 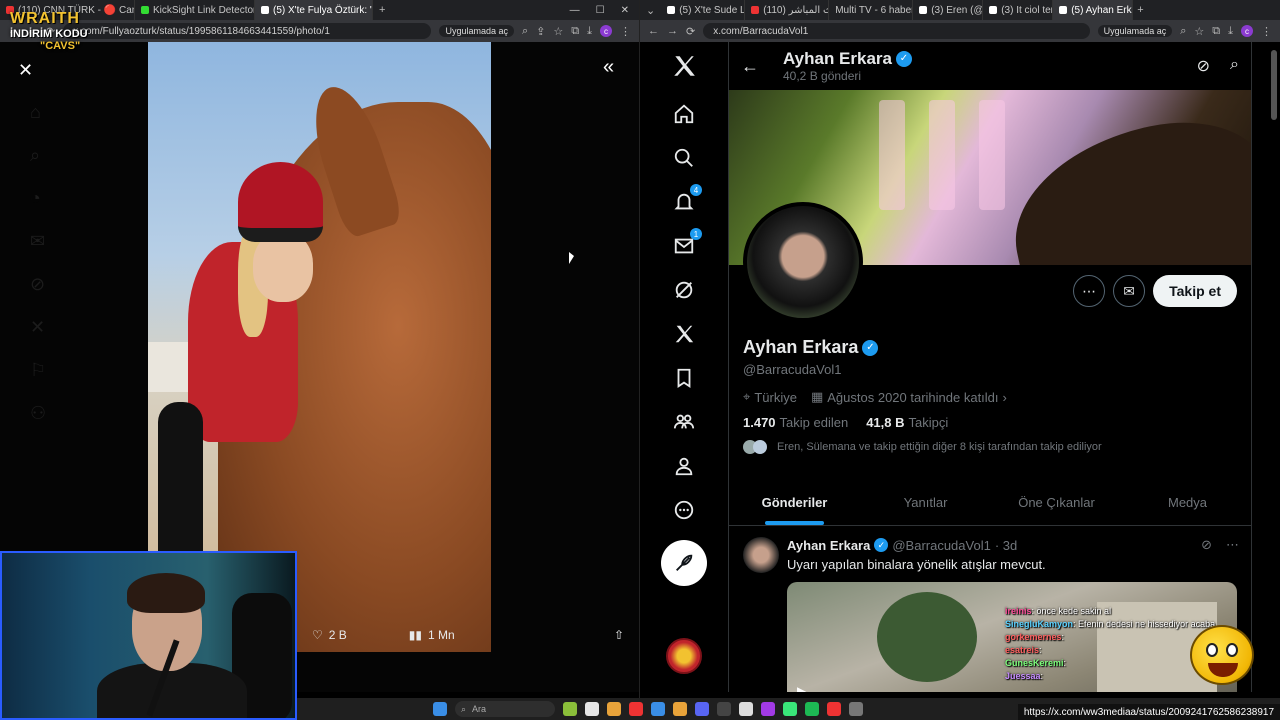 I want to click on more-icon, so click(x=684, y=510).